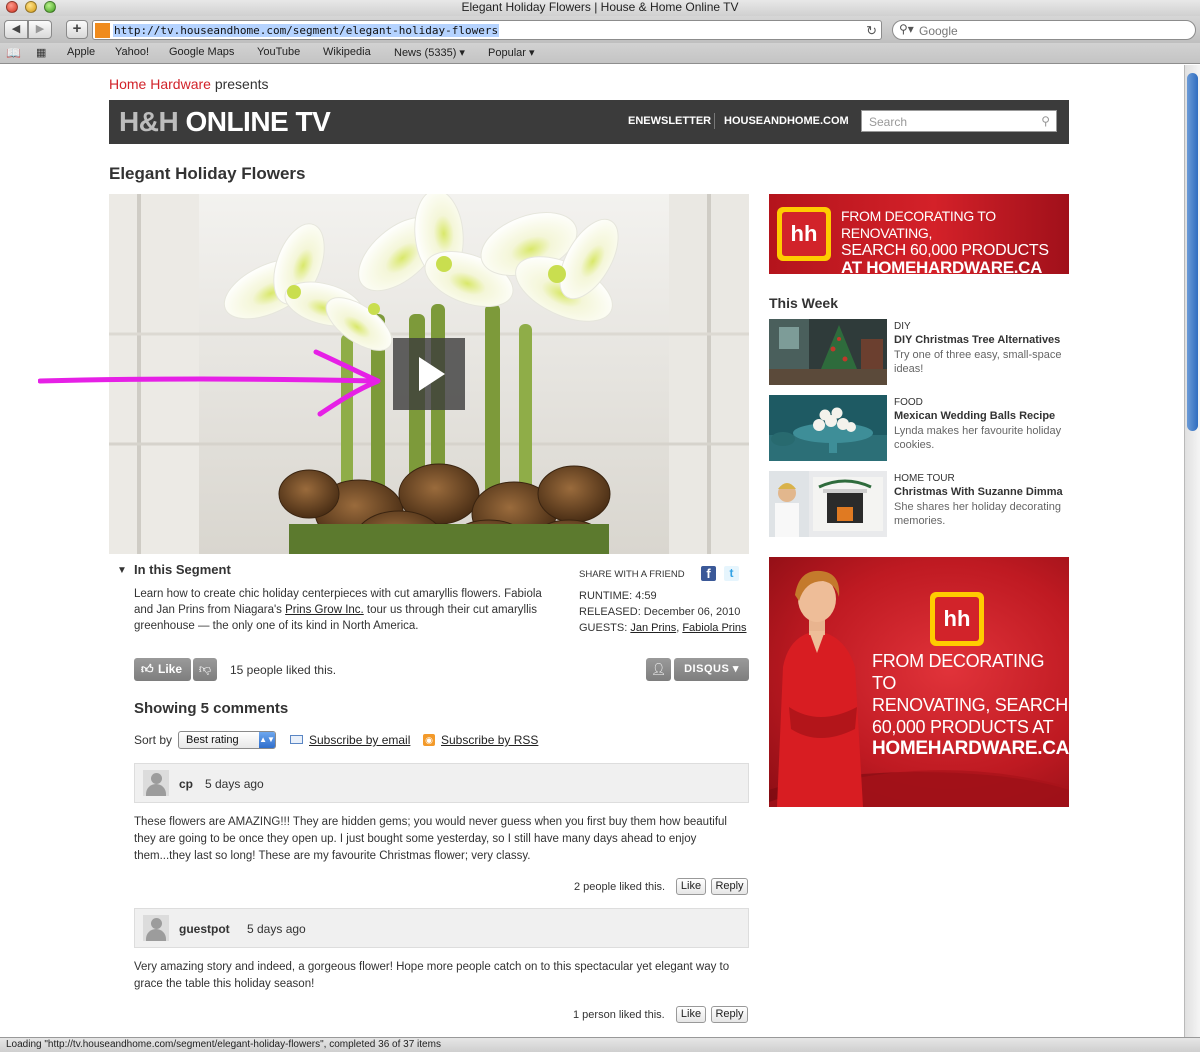 The width and height of the screenshot is (1200, 1052). Describe the element at coordinates (432, 374) in the screenshot. I see `play-icon` at that location.